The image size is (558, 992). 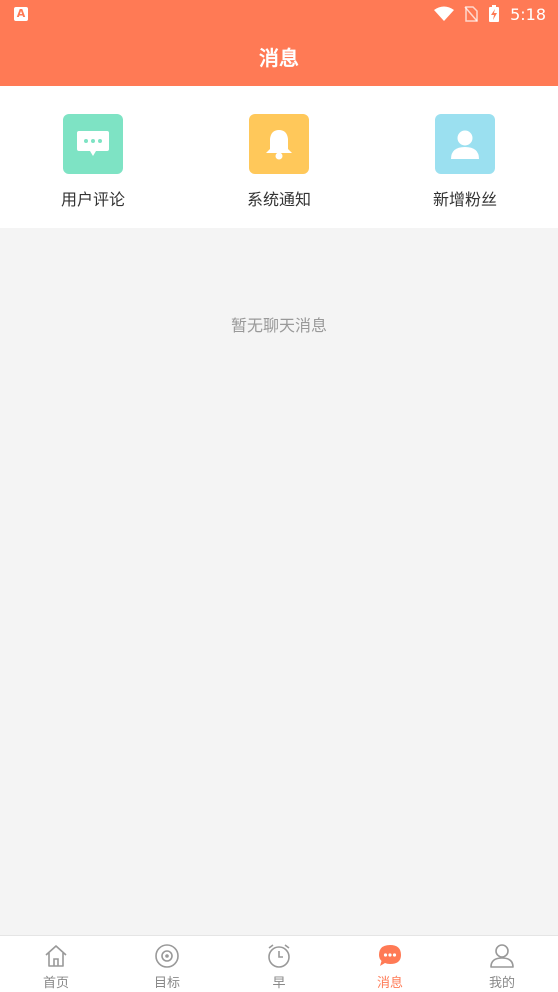 What do you see at coordinates (390, 956) in the screenshot?
I see `chat-icon` at bounding box center [390, 956].